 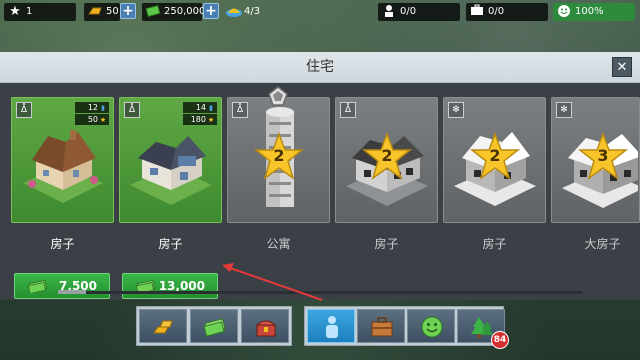 What do you see at coordinates (320, 12) in the screenshot?
I see `top-hud: ★ 1 50 + 250,000 + 4/3 0/0 0/0 100%` at bounding box center [320, 12].